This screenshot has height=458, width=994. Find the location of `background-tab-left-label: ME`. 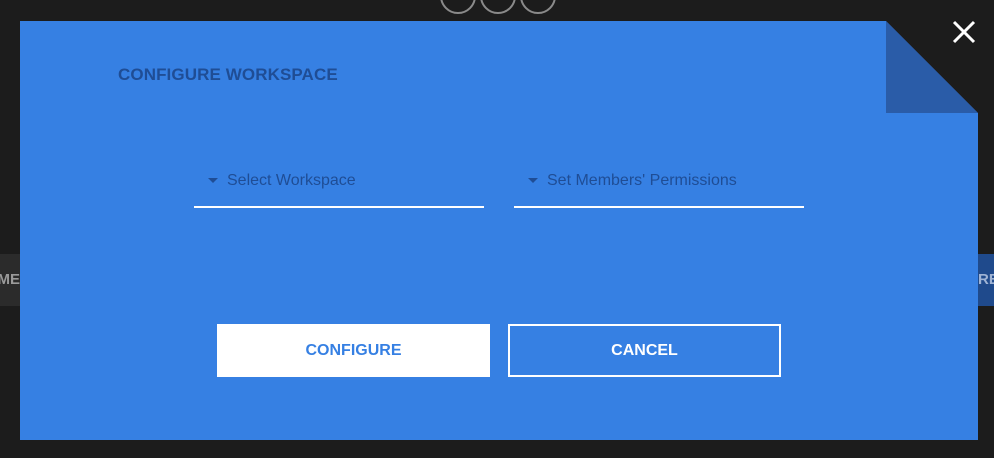

background-tab-left-label: ME is located at coordinates (10, 279).